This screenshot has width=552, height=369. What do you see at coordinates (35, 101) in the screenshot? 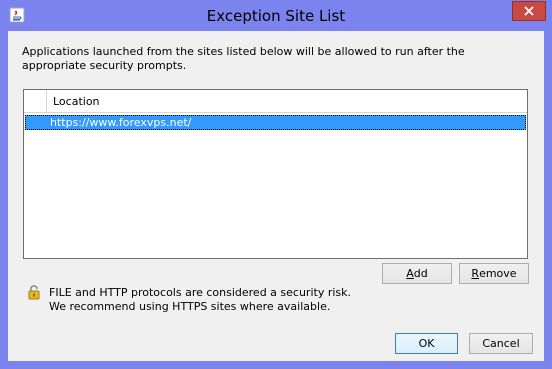
I see `header-gutter` at bounding box center [35, 101].